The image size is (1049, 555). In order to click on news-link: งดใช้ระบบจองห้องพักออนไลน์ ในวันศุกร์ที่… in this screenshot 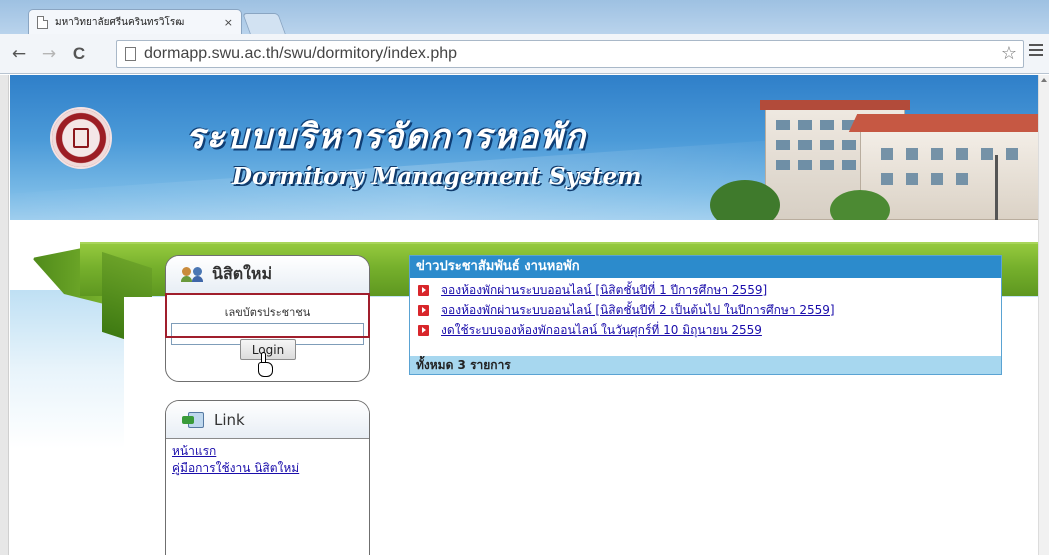, I will do `click(601, 330)`.